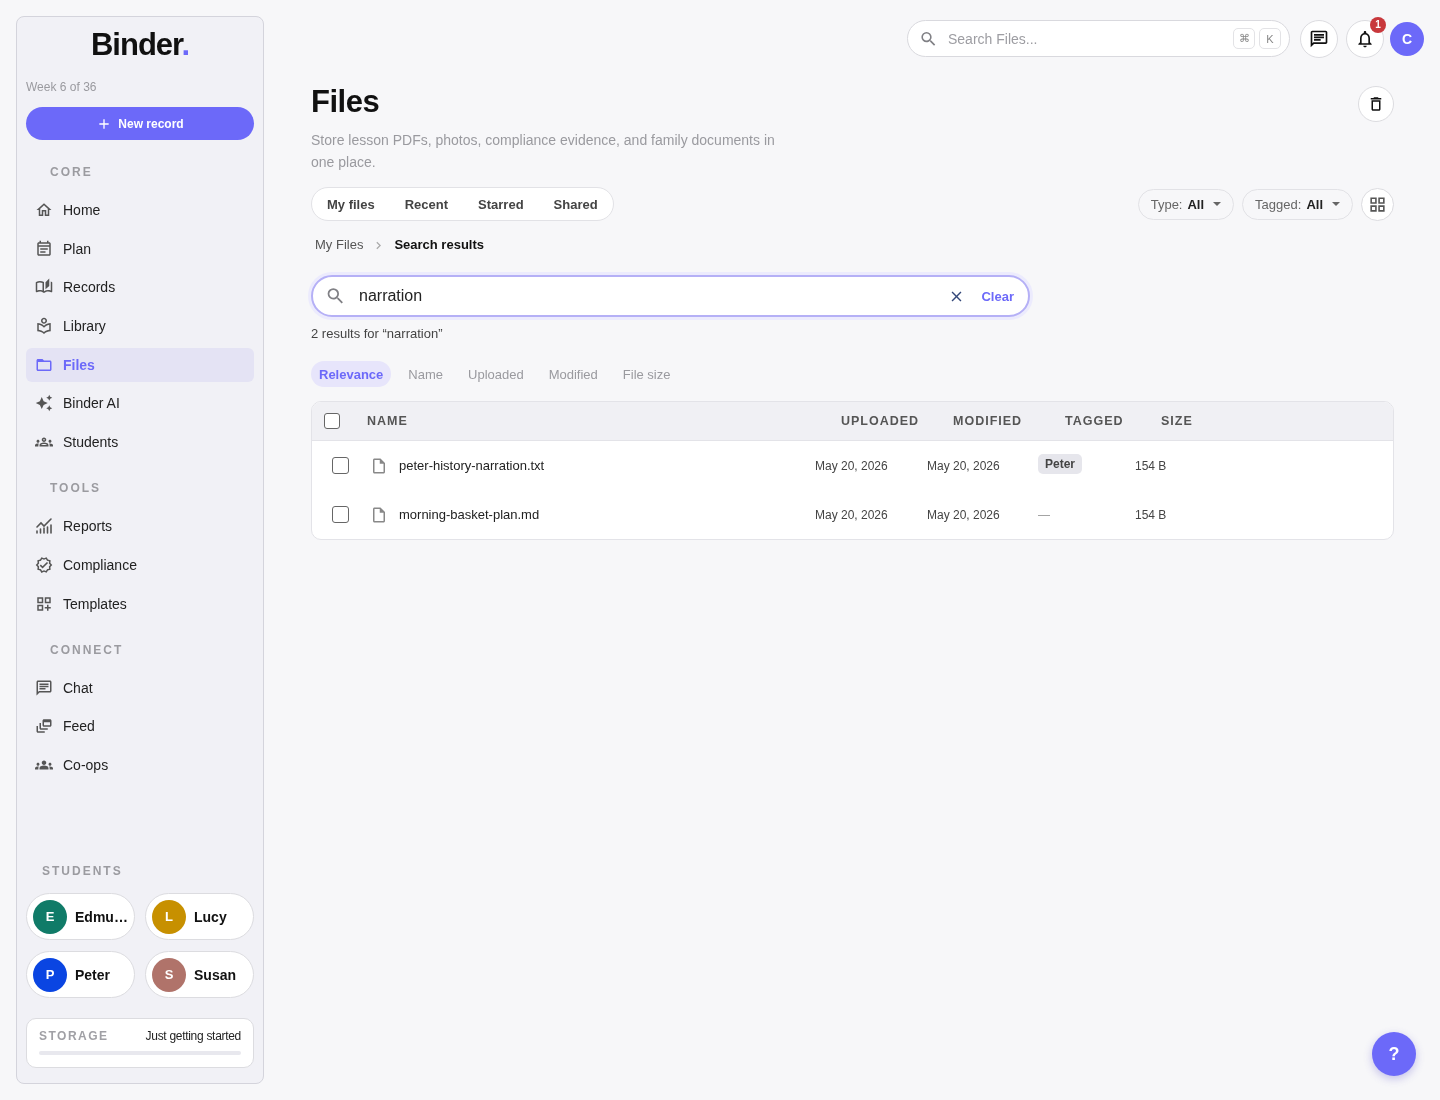 The image size is (1440, 1100). Describe the element at coordinates (80, 974) in the screenshot. I see `student-chip: P Peter` at that location.